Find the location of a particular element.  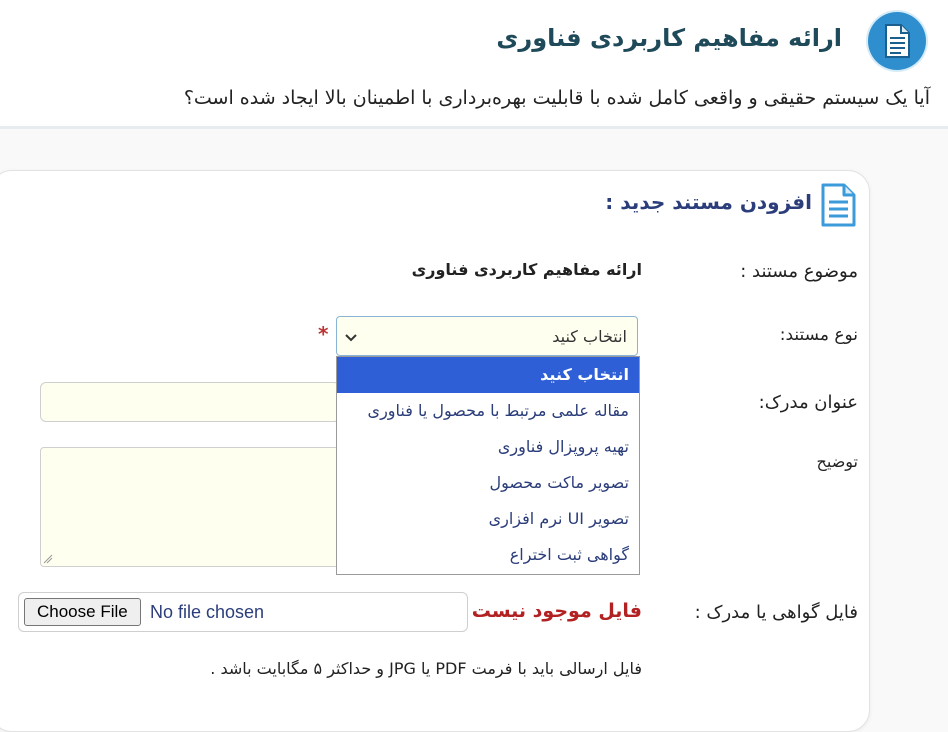

doc-type-label: نوع مستند: is located at coordinates (818, 335).